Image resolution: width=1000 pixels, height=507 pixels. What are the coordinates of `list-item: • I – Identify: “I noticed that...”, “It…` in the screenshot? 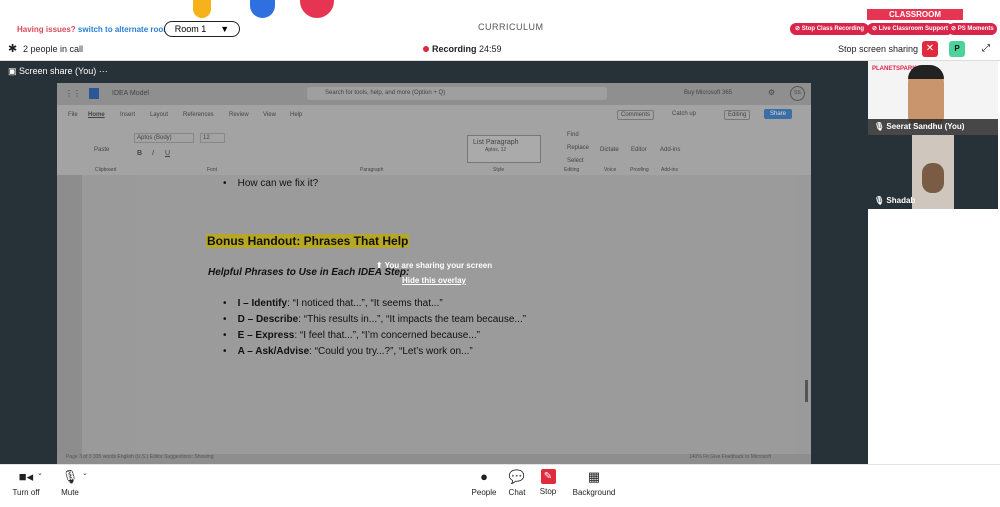 It's located at (333, 303).